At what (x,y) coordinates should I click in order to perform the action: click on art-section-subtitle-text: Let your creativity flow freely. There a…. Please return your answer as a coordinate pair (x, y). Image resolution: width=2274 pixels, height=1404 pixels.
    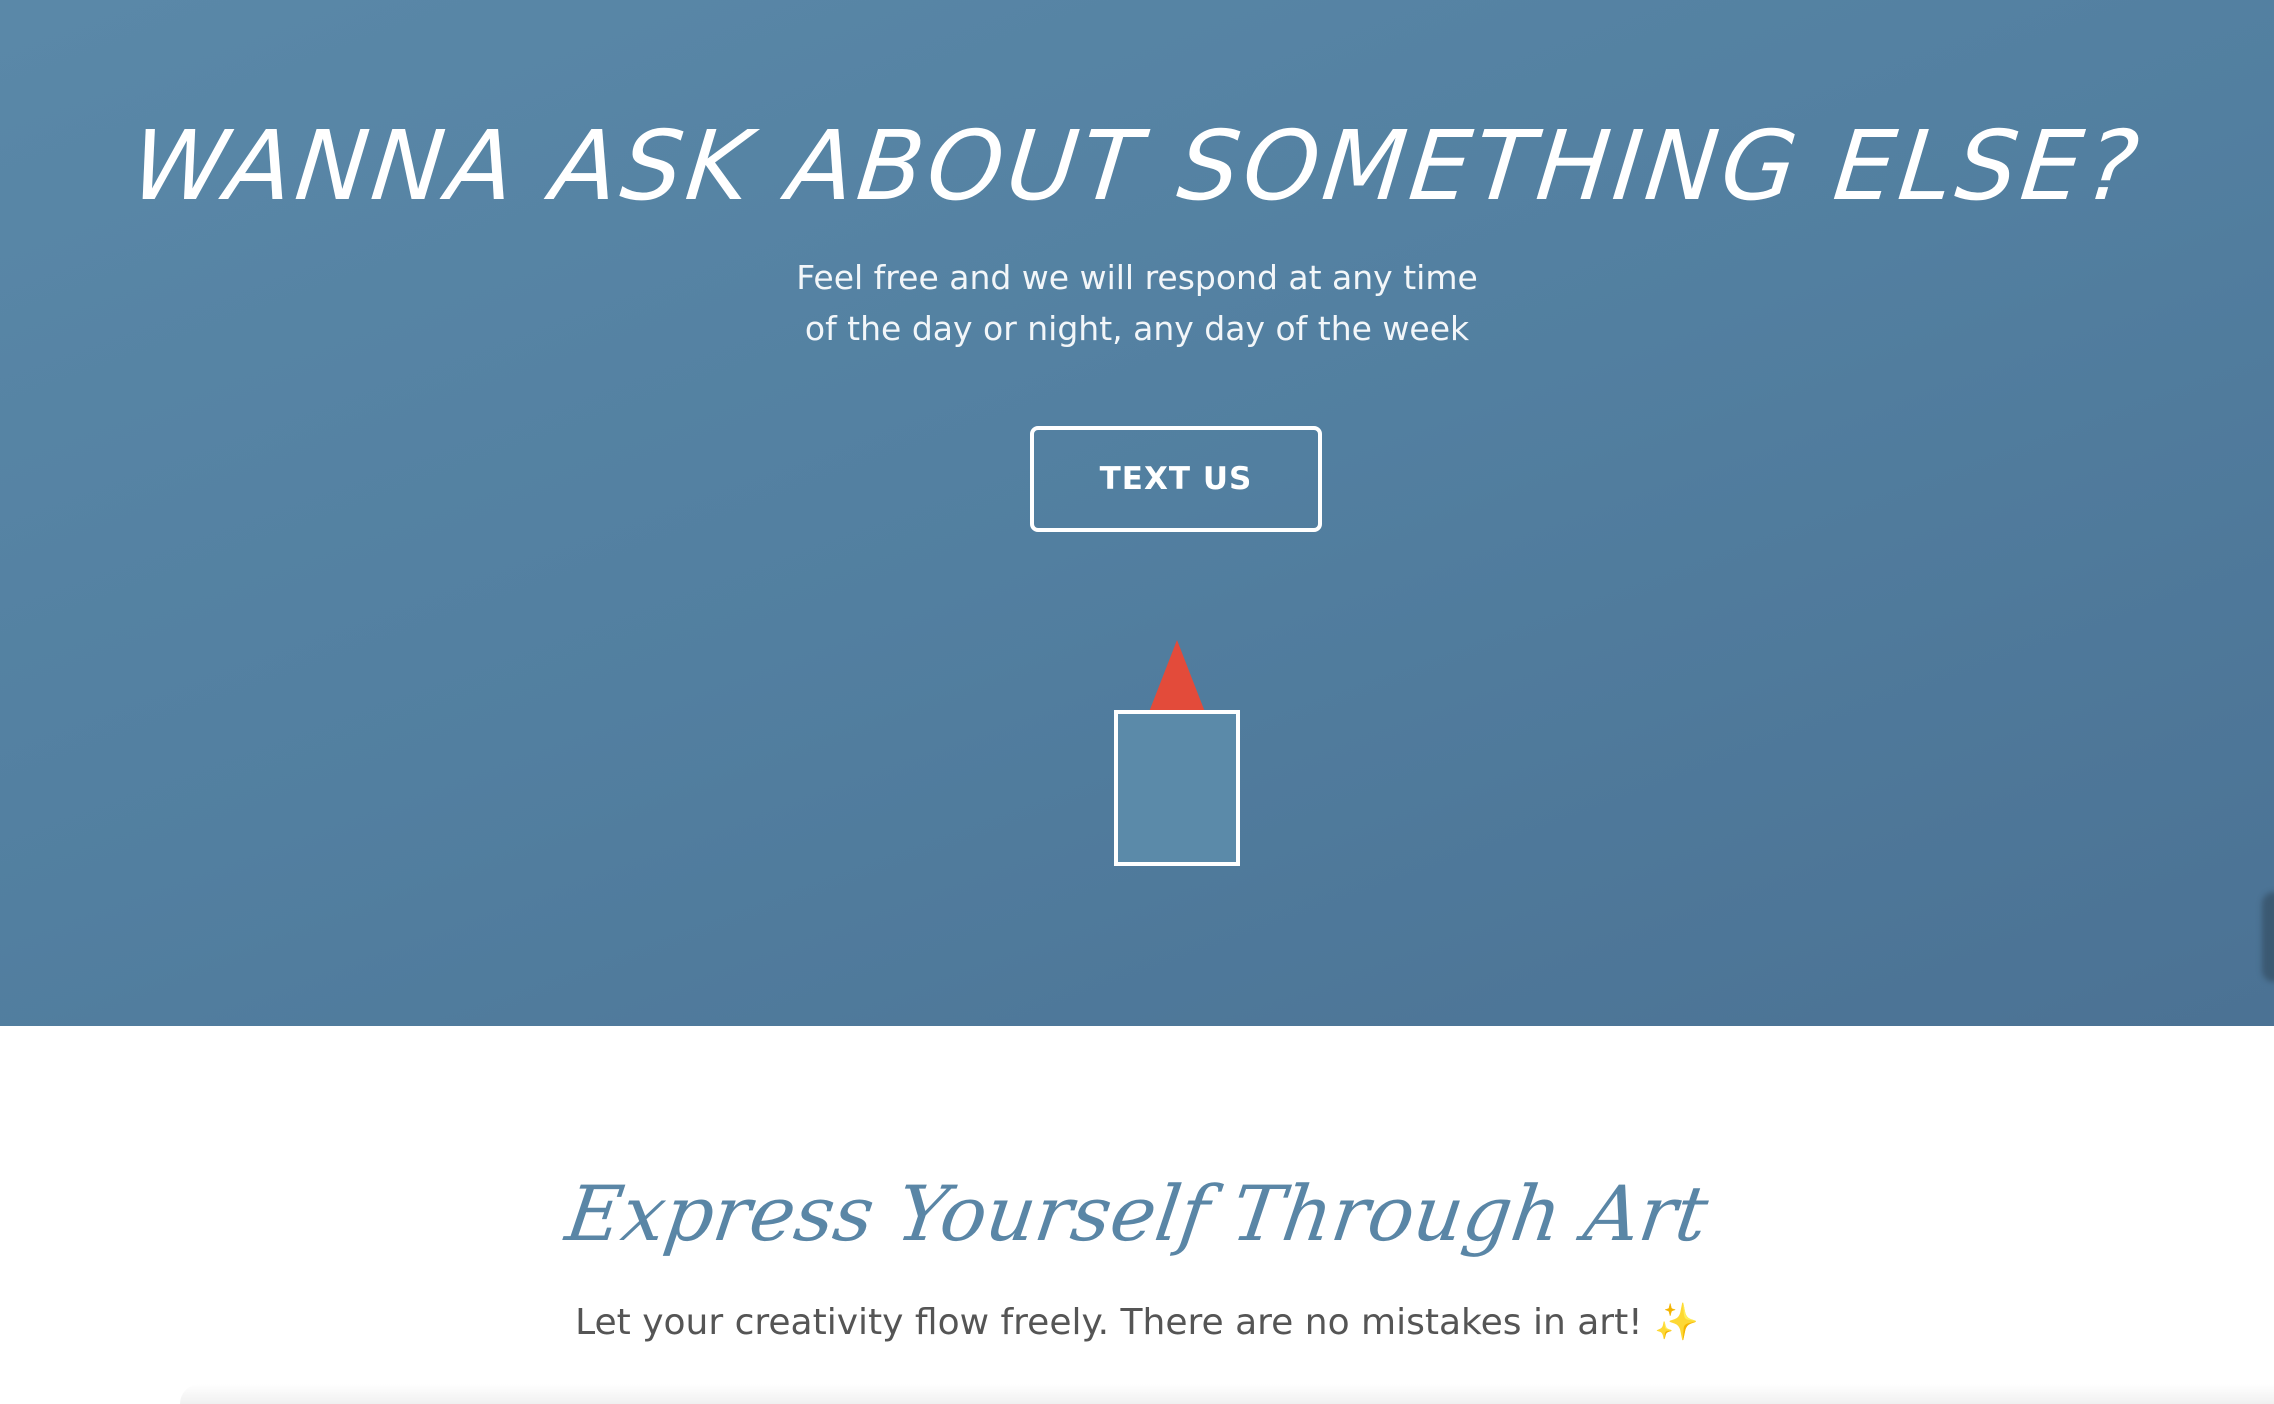
    Looking at the image, I should click on (1109, 1322).